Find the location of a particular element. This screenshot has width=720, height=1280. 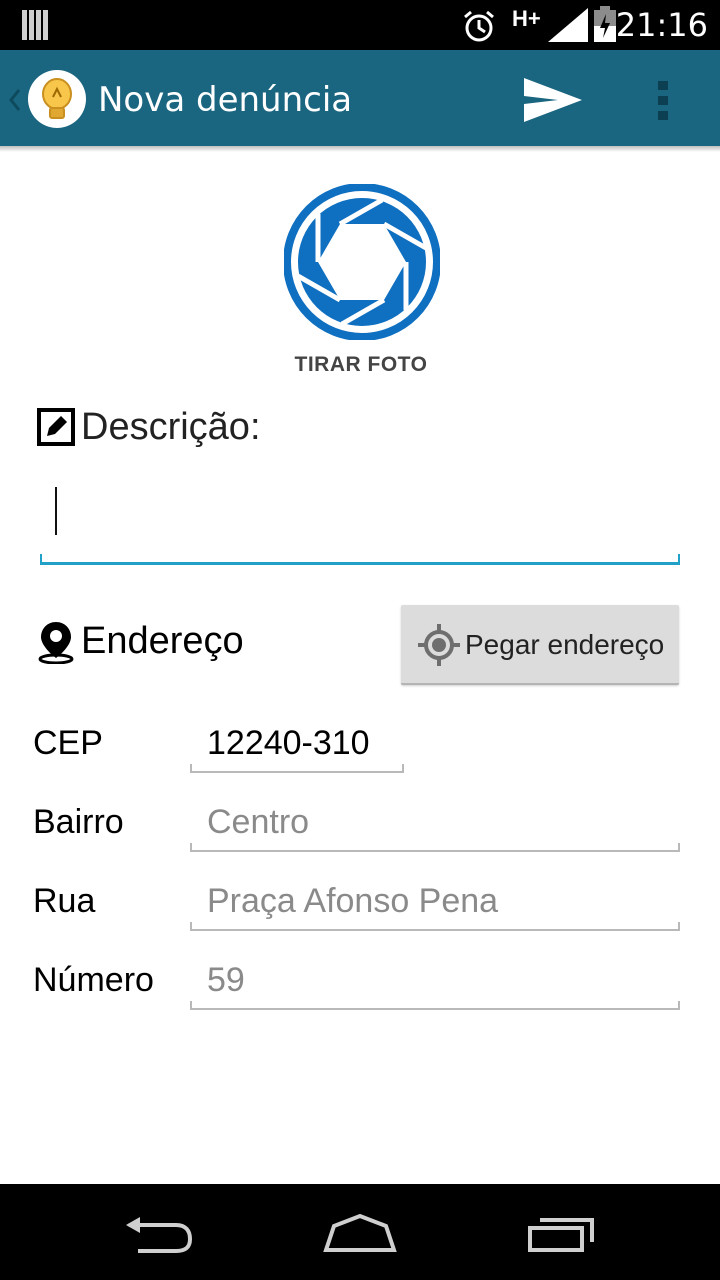

my-location-icon is located at coordinates (439, 645).